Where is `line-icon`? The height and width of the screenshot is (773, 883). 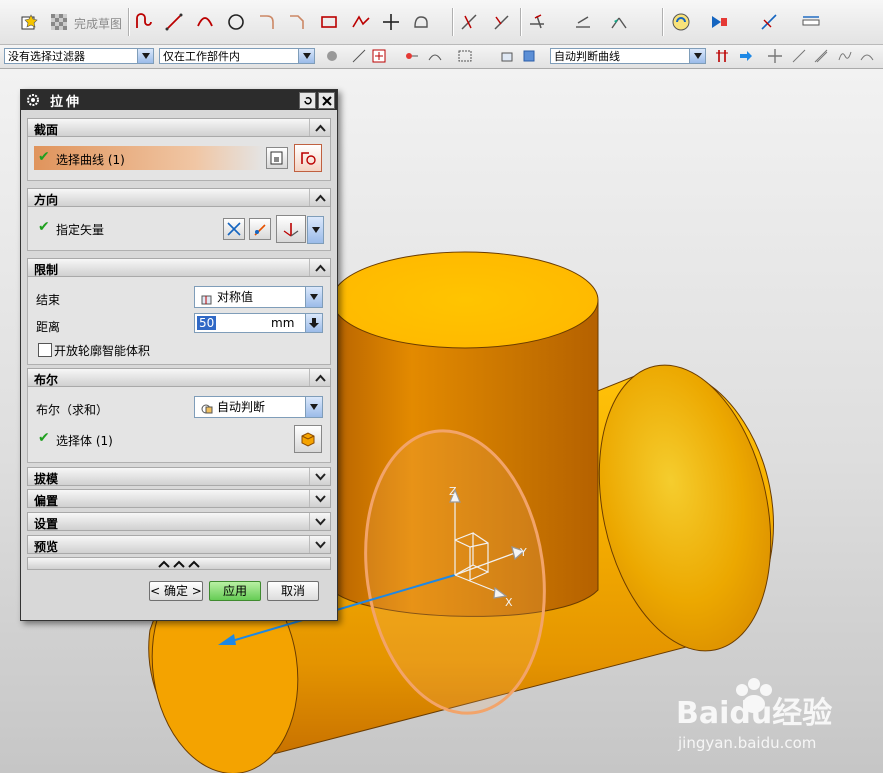
line-icon is located at coordinates (174, 22).